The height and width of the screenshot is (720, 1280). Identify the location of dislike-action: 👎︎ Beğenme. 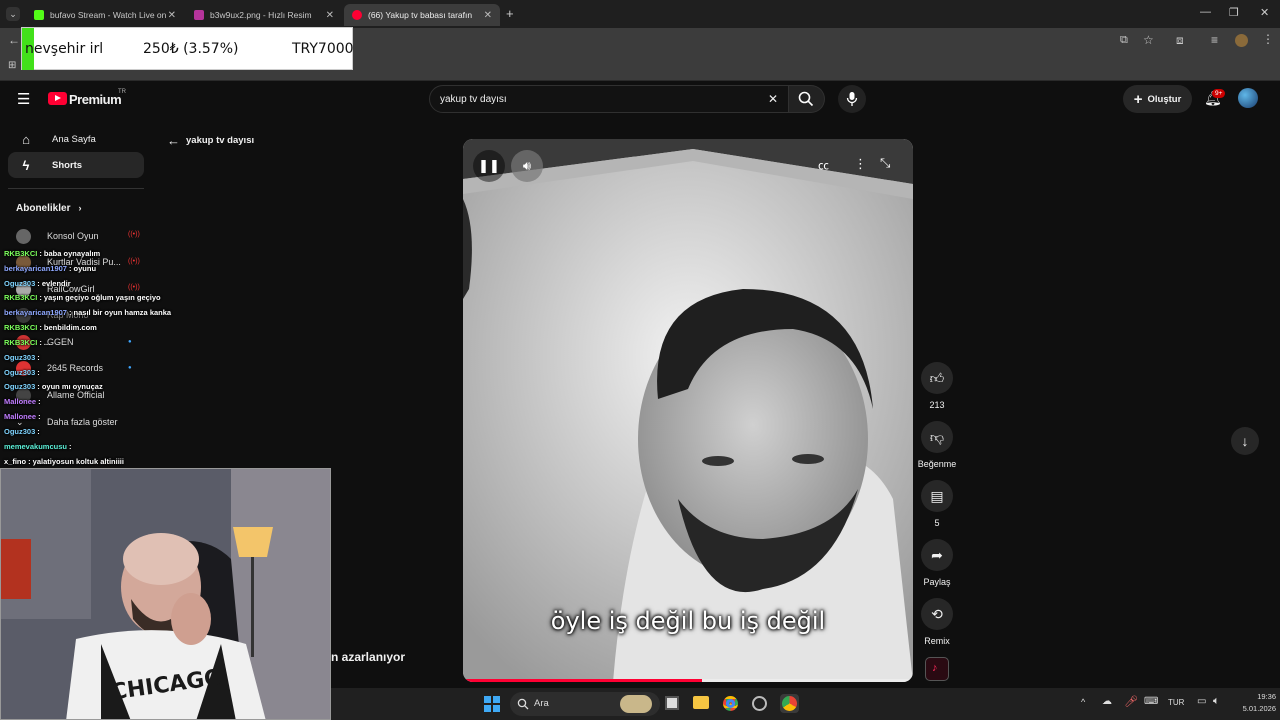
(937, 445).